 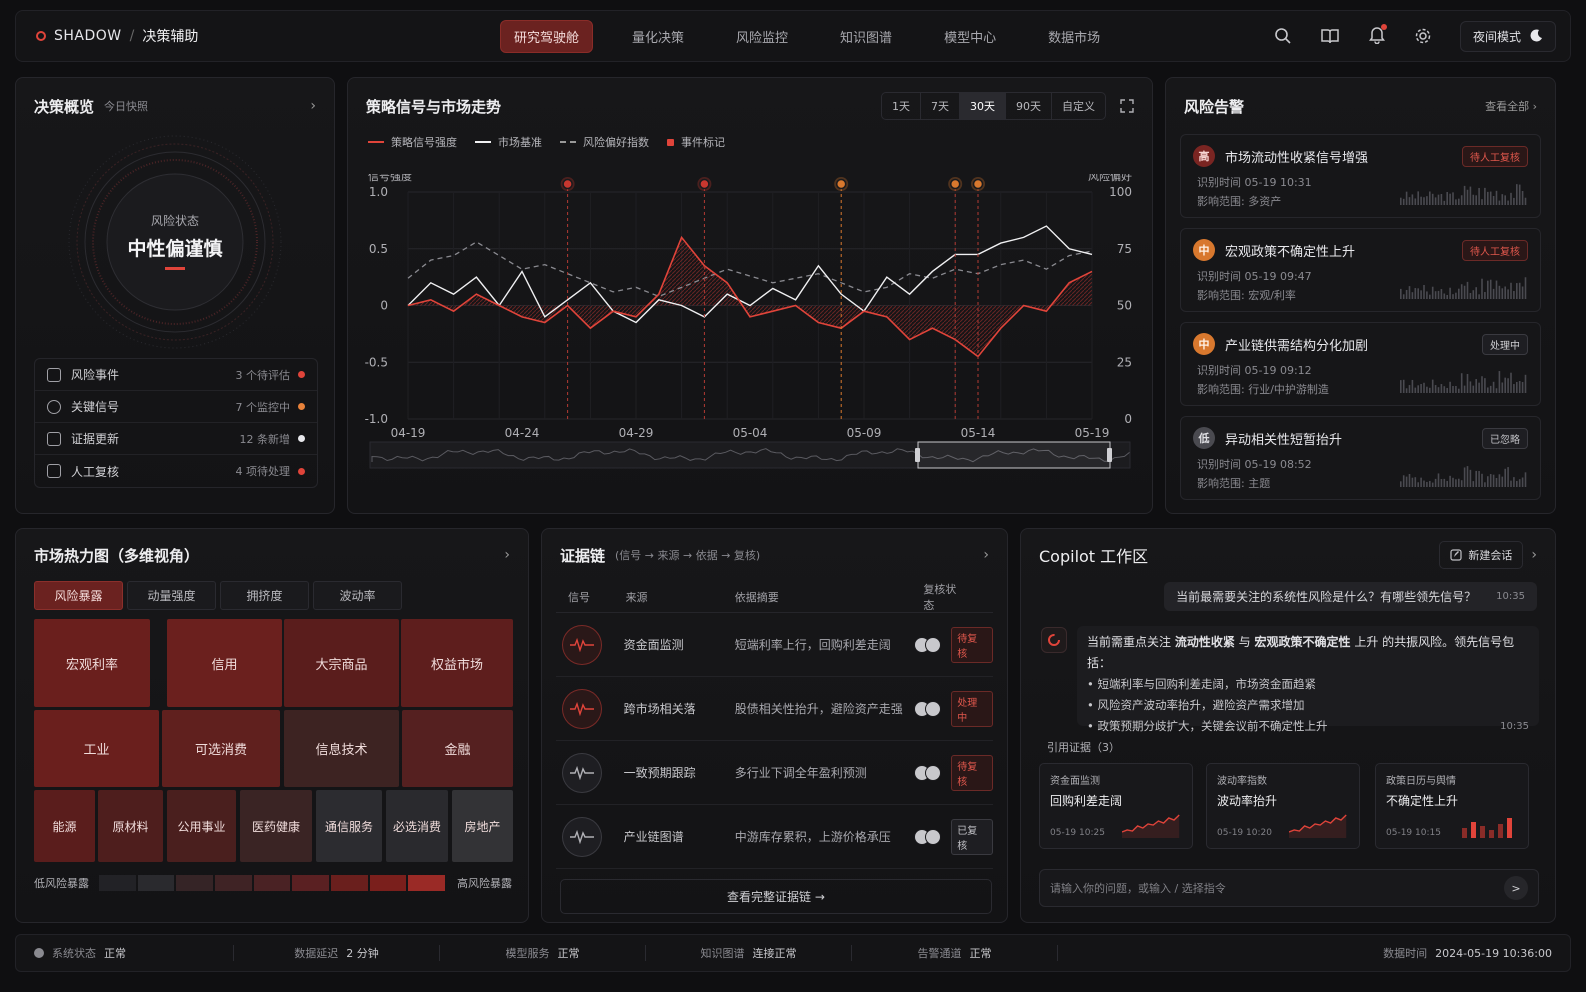 I want to click on legend-event: 事件标记, so click(x=696, y=142).